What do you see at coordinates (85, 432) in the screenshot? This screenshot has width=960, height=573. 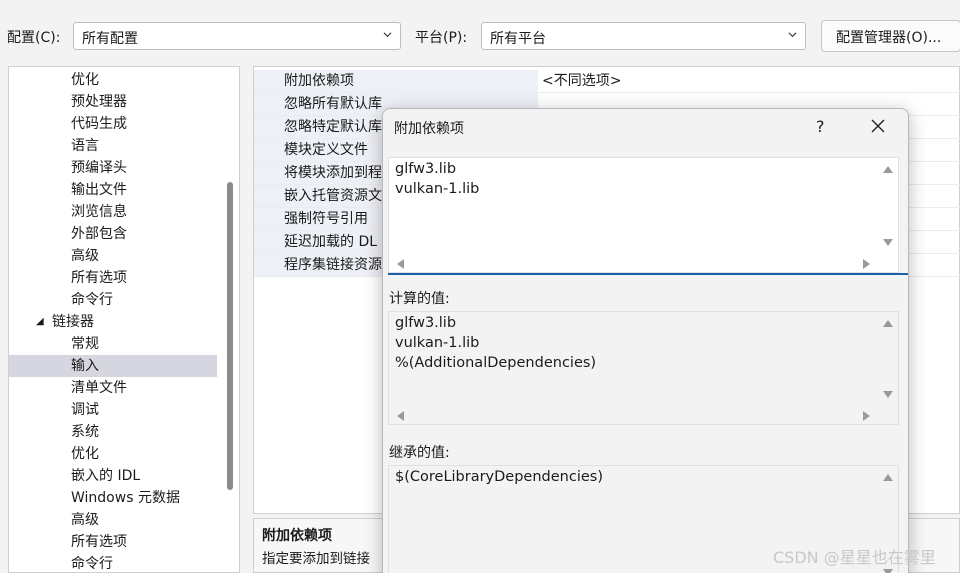 I see `tree-item-label: 系统` at bounding box center [85, 432].